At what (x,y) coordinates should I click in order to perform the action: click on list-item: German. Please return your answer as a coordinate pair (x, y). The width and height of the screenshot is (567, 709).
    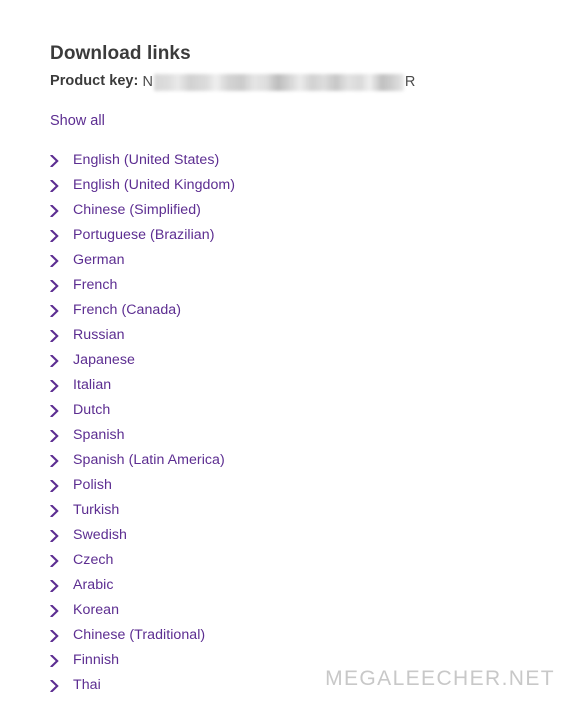
    Looking at the image, I should click on (300, 260).